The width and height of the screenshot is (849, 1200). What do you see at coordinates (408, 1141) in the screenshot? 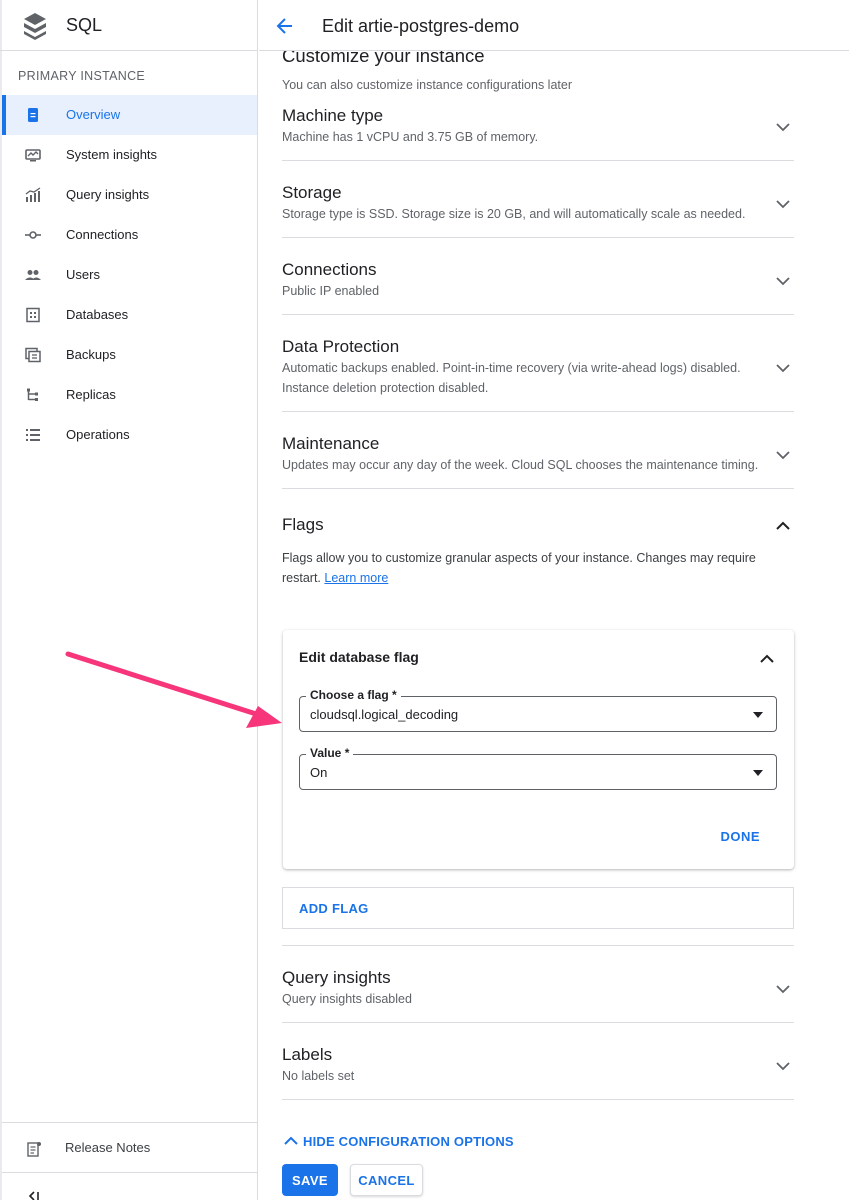
I see `hide-configuration-options-label: HIDE CONFIGURATION OPTIONS` at bounding box center [408, 1141].